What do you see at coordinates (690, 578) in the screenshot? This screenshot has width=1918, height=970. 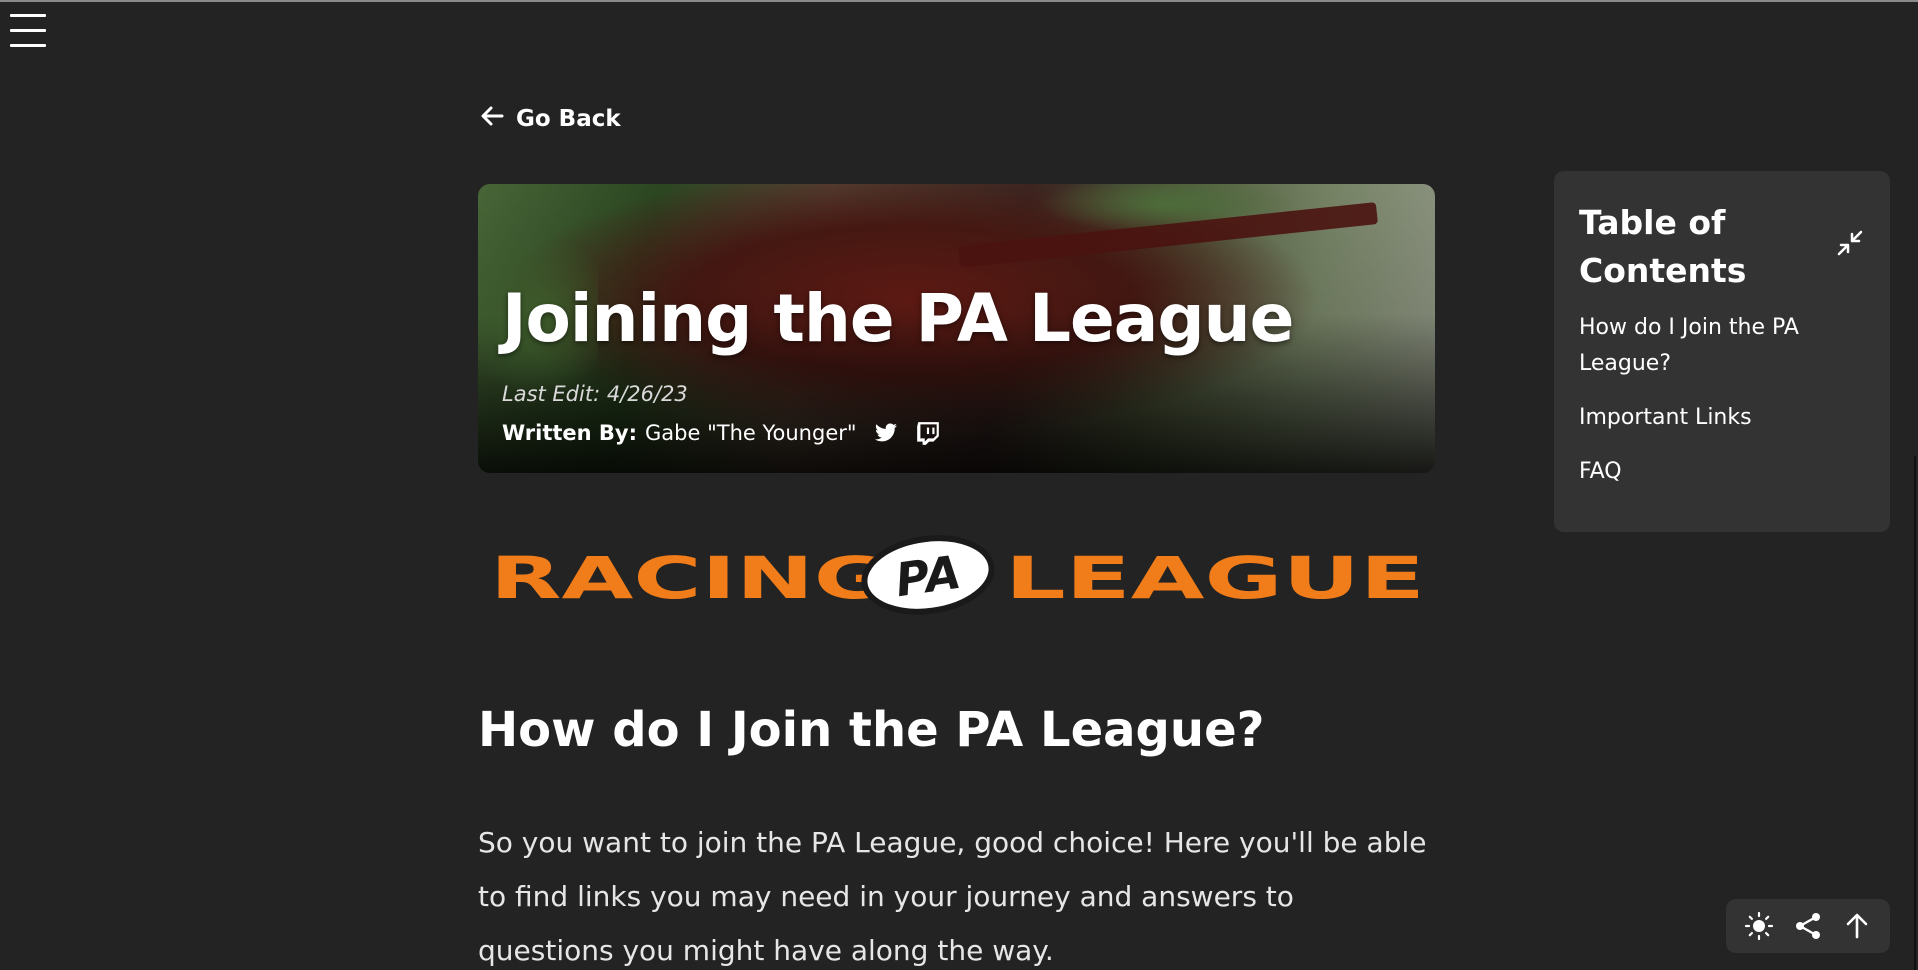 I see `svg-text: RACING` at bounding box center [690, 578].